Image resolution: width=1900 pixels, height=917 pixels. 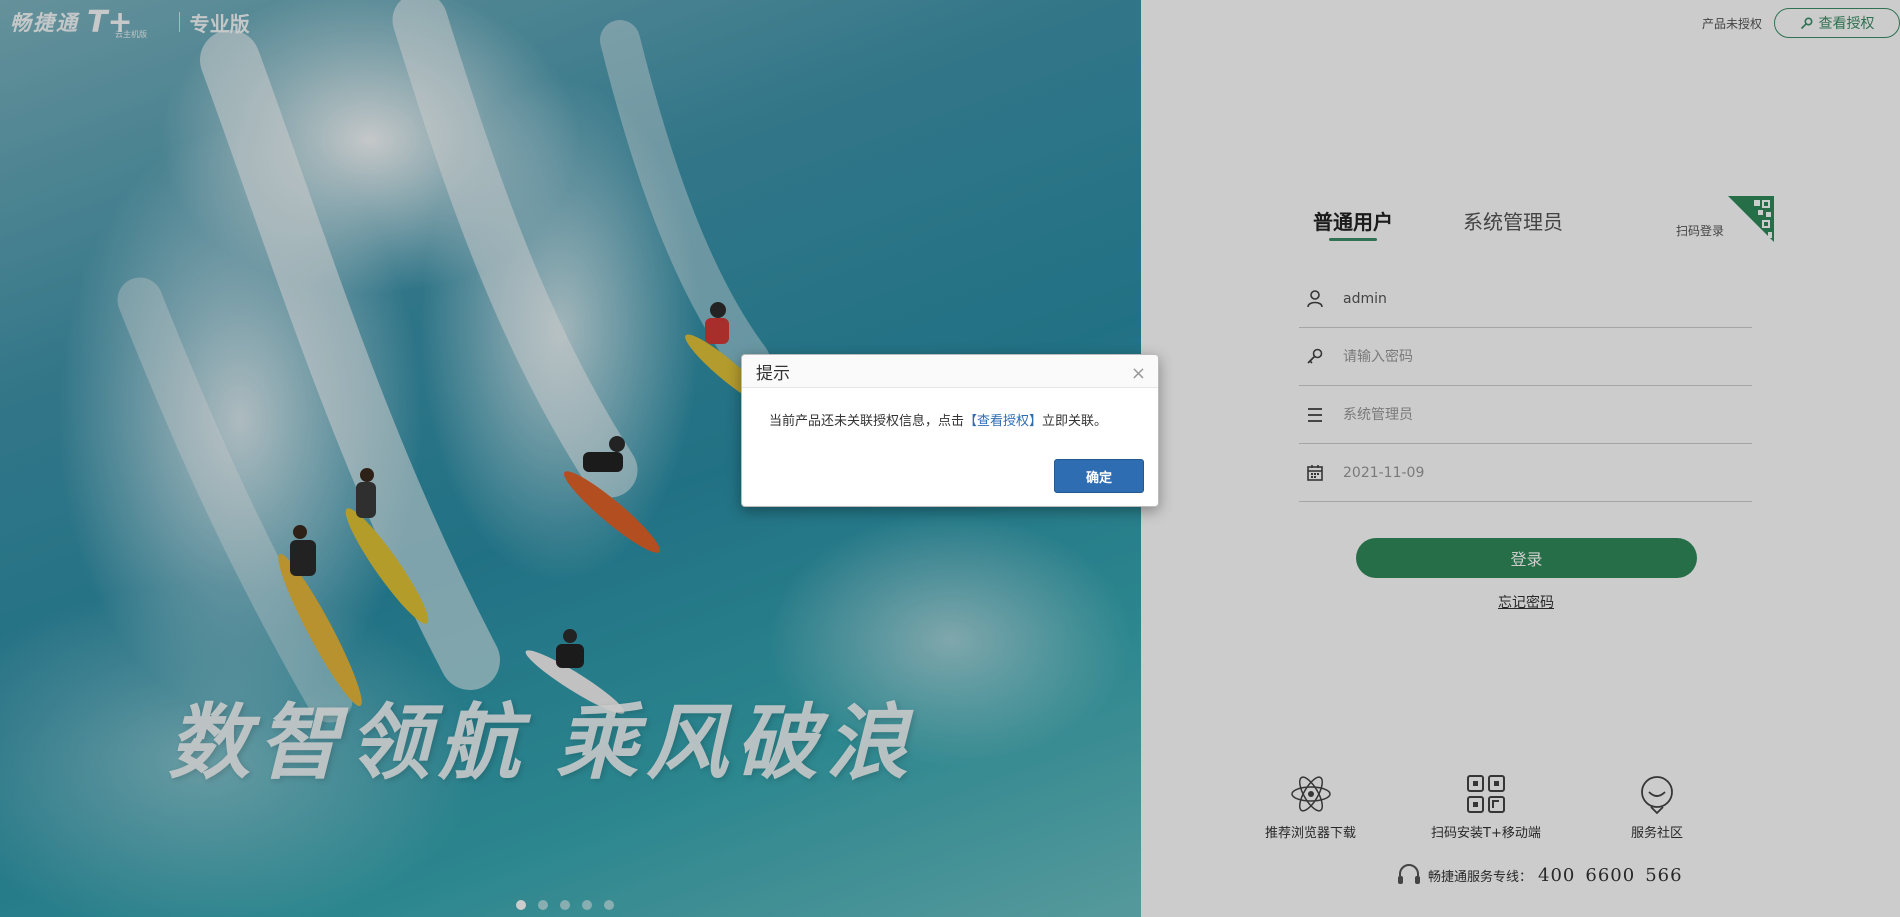 I want to click on close-icon: ×, so click(x=1138, y=373).